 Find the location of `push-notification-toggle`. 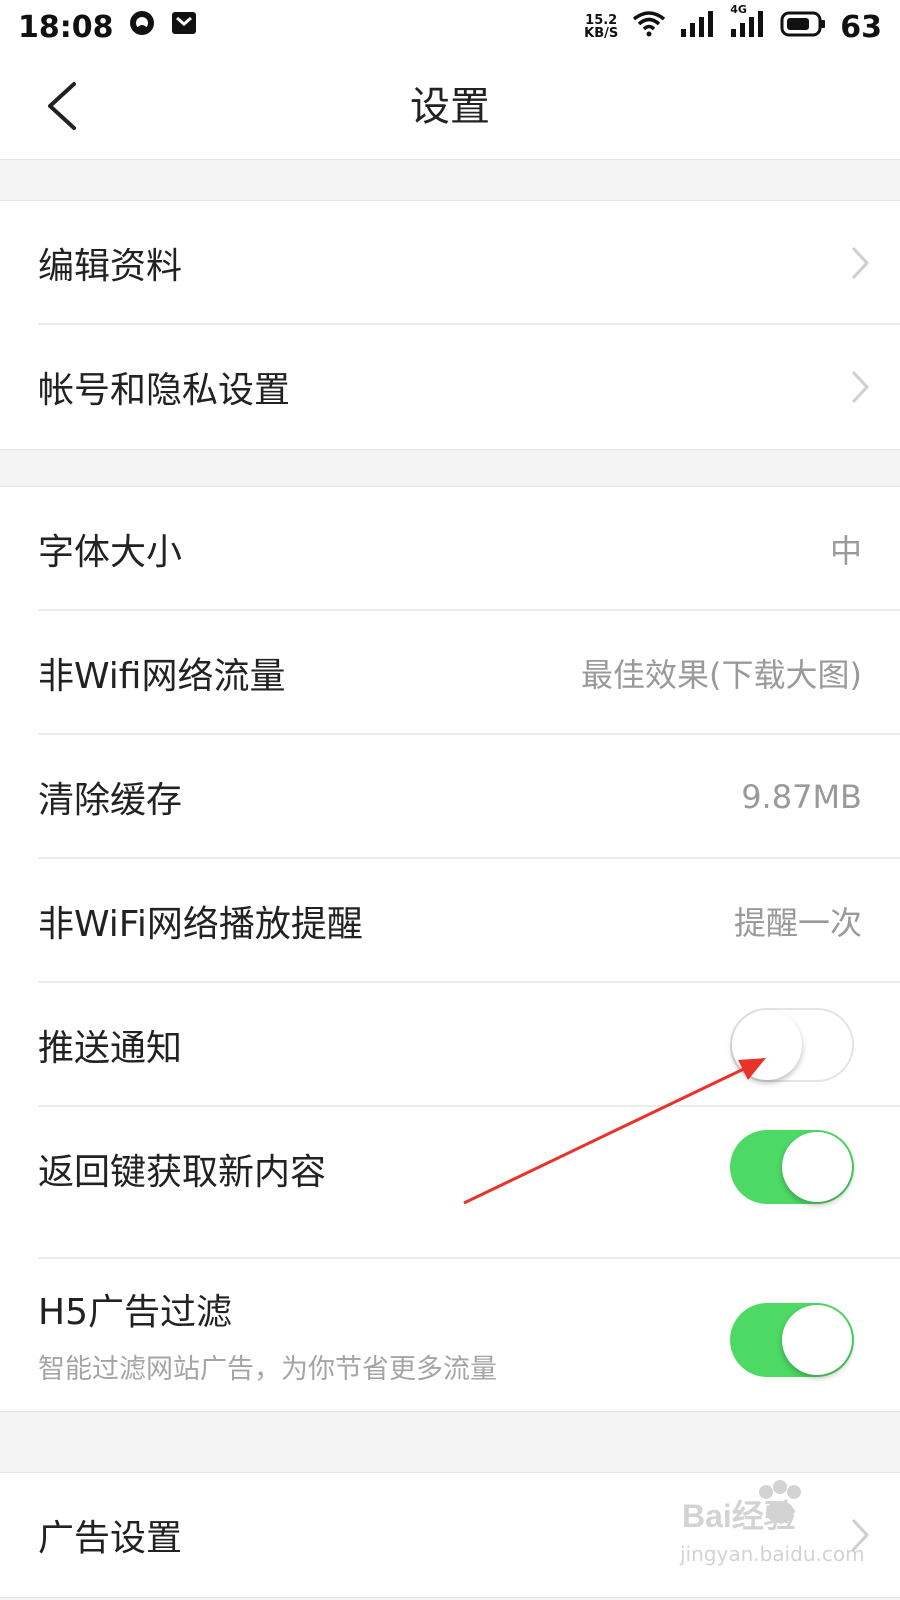

push-notification-toggle is located at coordinates (792, 1045).